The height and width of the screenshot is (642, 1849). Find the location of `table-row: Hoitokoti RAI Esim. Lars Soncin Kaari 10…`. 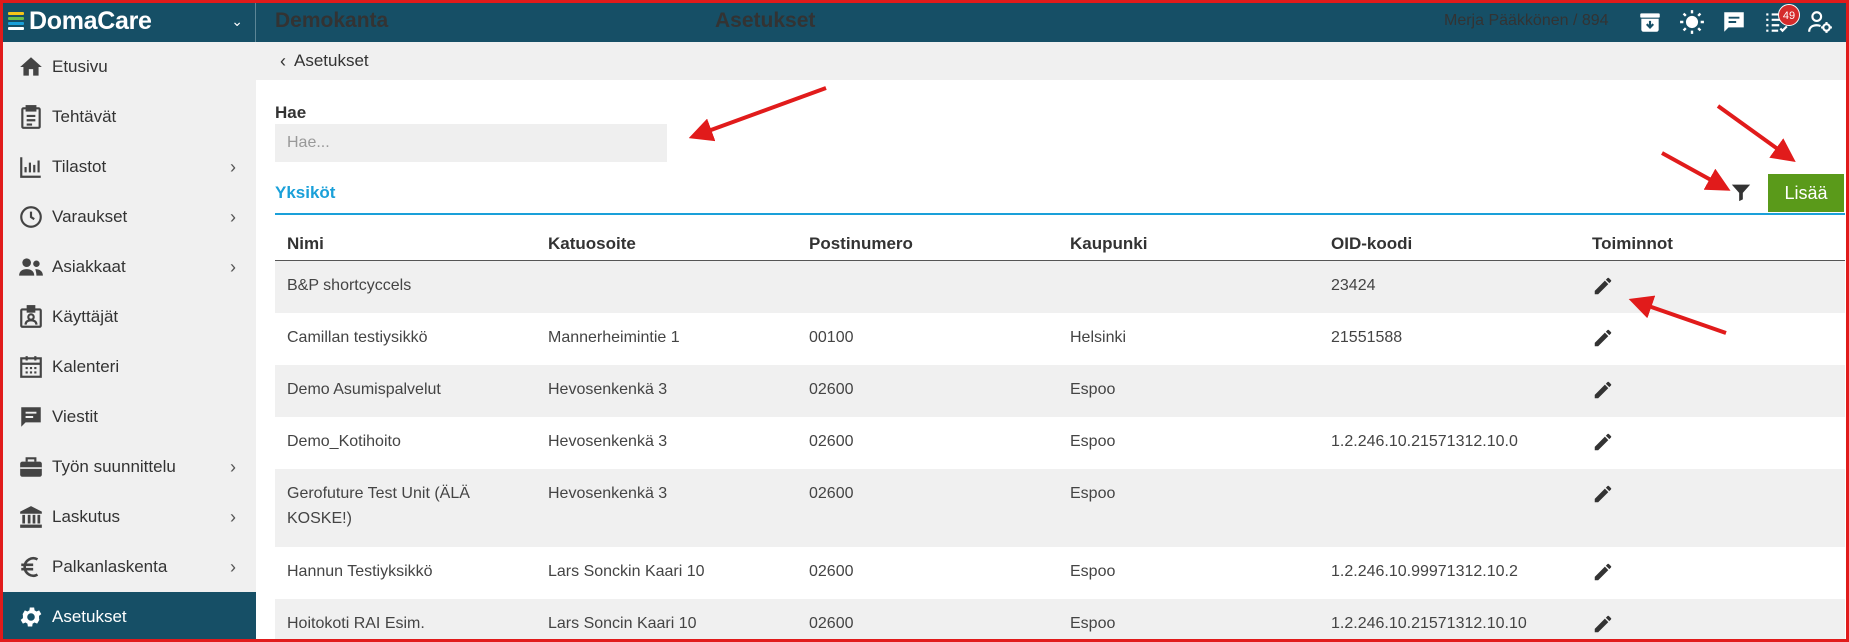

table-row: Hoitokoti RAI Esim. Lars Soncin Kaari 10… is located at coordinates (1060, 620).